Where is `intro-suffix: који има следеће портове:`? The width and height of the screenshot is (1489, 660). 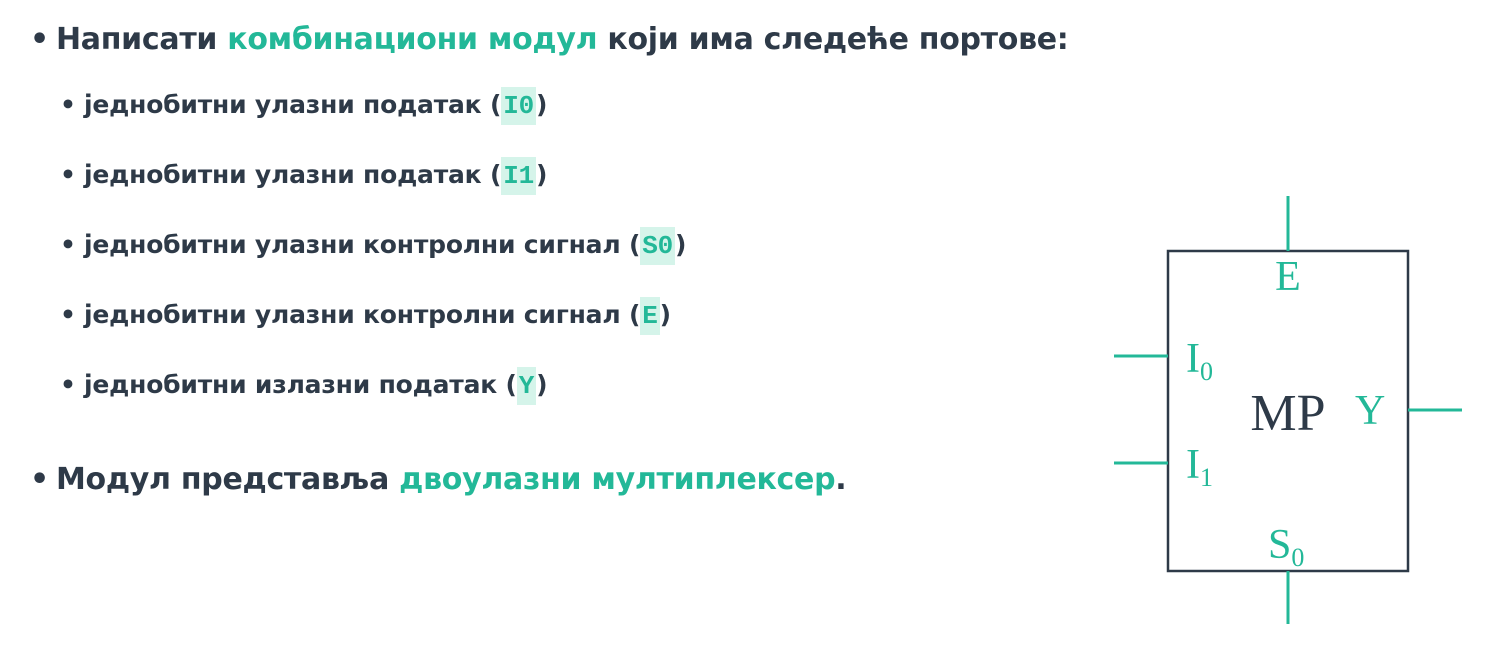 intro-suffix: који има следеће портове: is located at coordinates (833, 39).